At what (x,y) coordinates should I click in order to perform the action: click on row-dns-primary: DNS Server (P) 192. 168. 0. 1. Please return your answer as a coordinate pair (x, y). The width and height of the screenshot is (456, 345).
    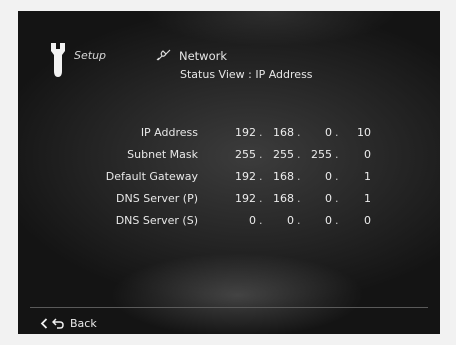
    Looking at the image, I should click on (229, 200).